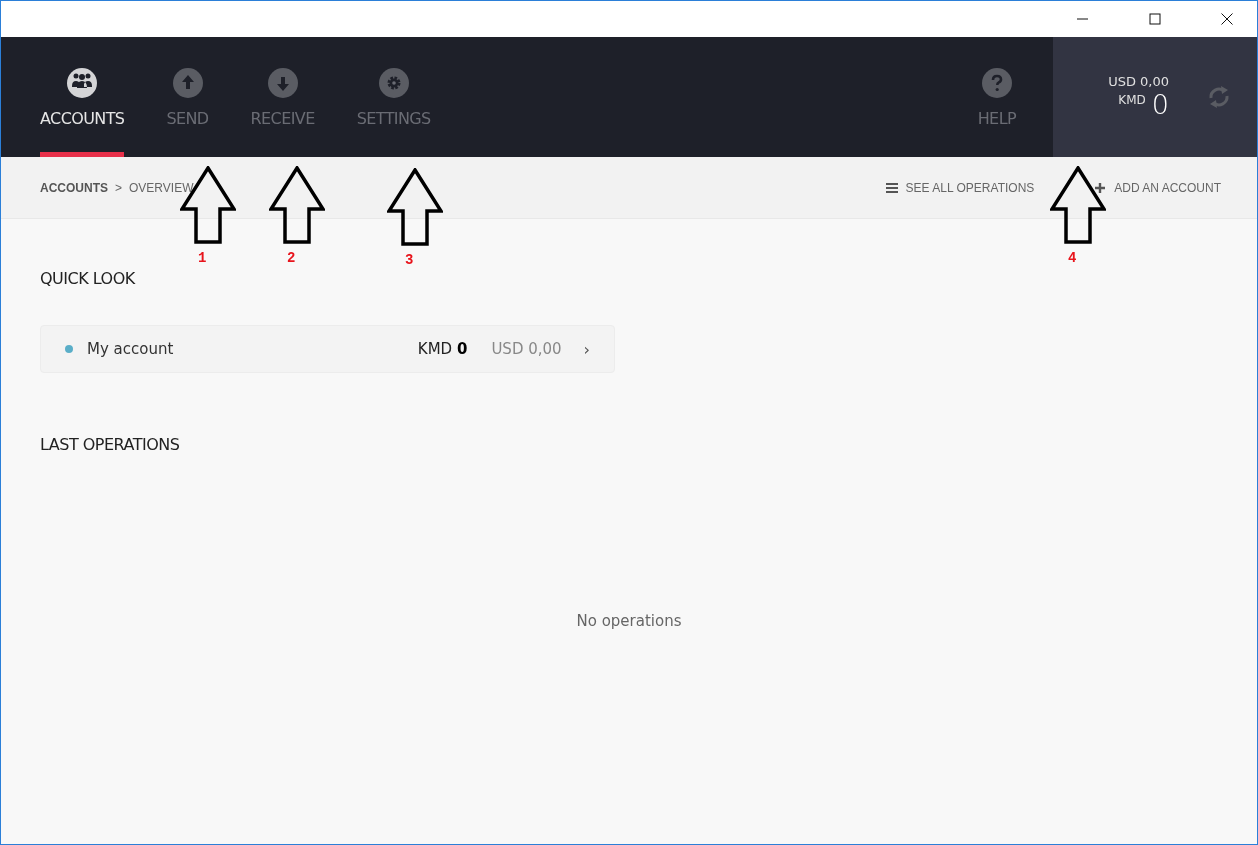 This screenshot has width=1258, height=845. What do you see at coordinates (1132, 99) in the screenshot?
I see `currency-code: KMD` at bounding box center [1132, 99].